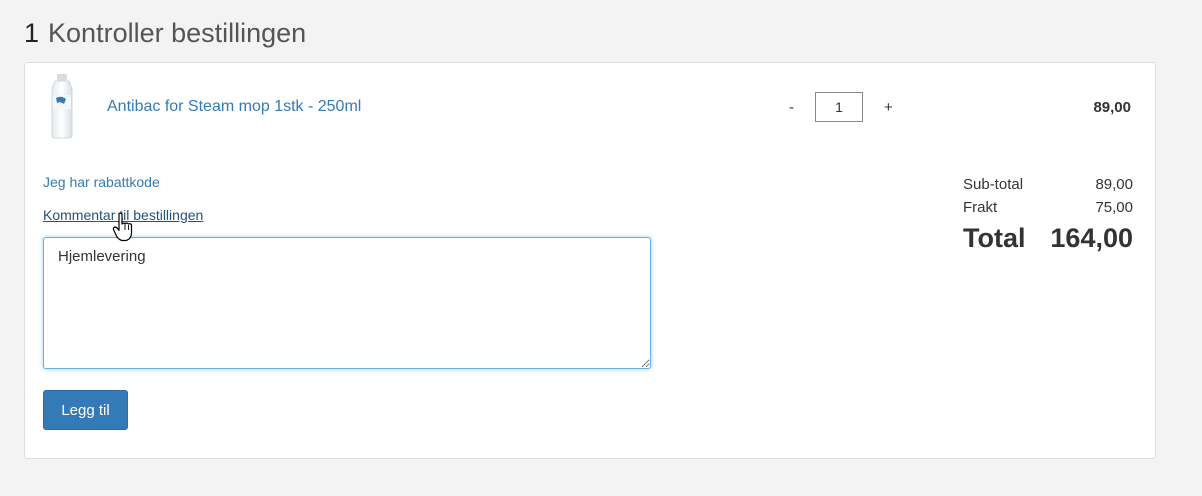  What do you see at coordinates (1048, 184) in the screenshot?
I see `subtotal-row: Sub-total 89,00` at bounding box center [1048, 184].